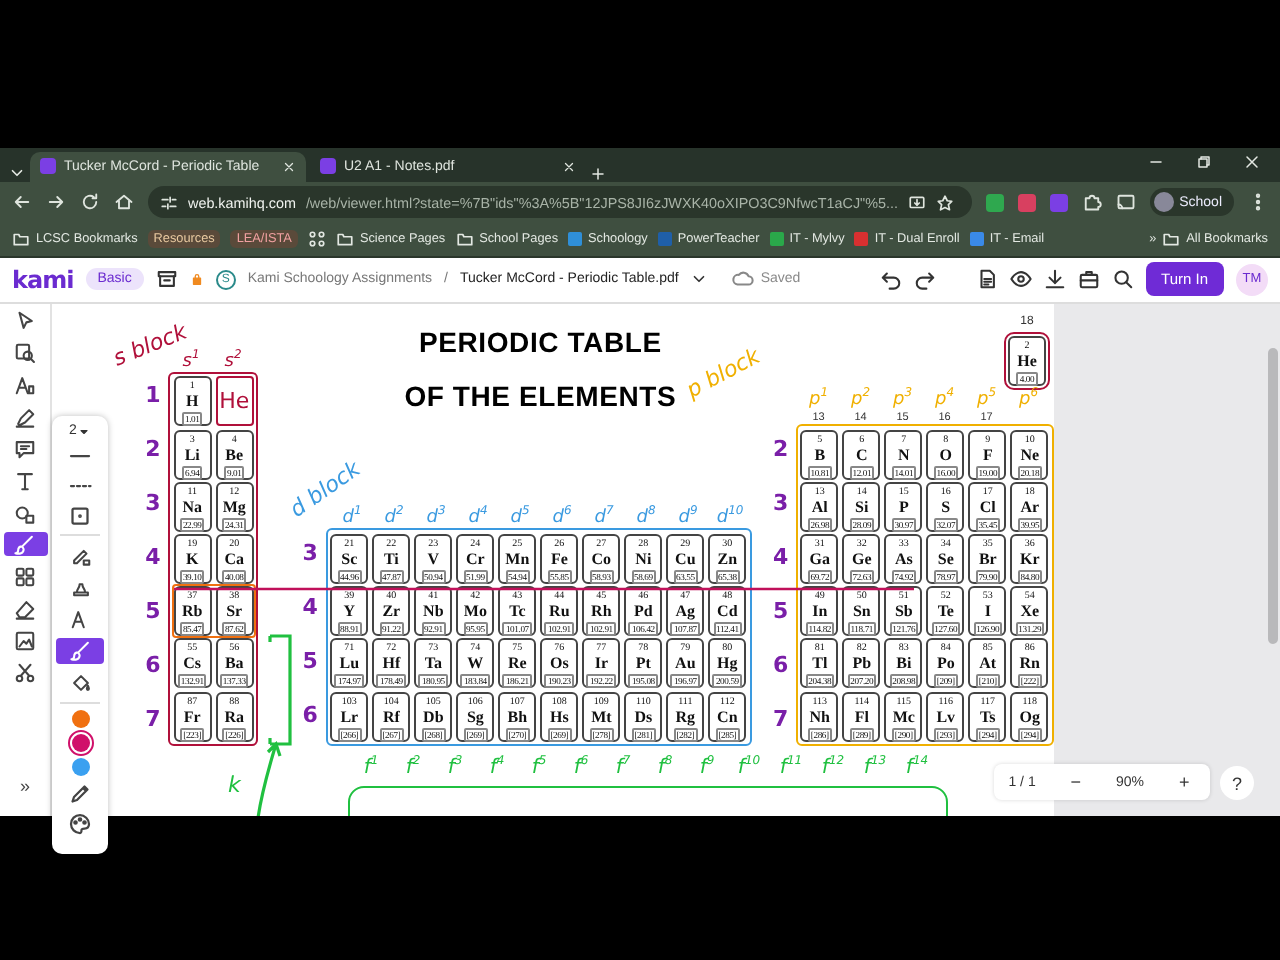 The width and height of the screenshot is (1280, 960). What do you see at coordinates (875, 766) in the screenshot?
I see `handwritten-label: f$^{13}$` at bounding box center [875, 766].